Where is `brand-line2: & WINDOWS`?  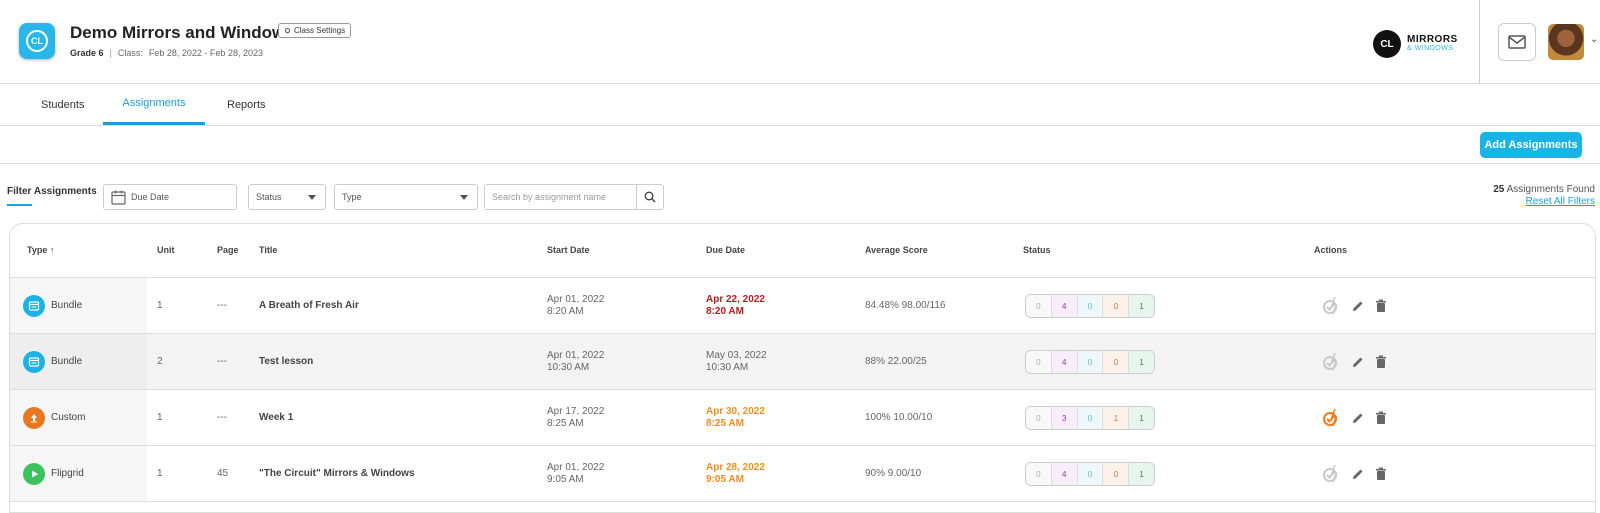
brand-line2: & WINDOWS is located at coordinates (1430, 48).